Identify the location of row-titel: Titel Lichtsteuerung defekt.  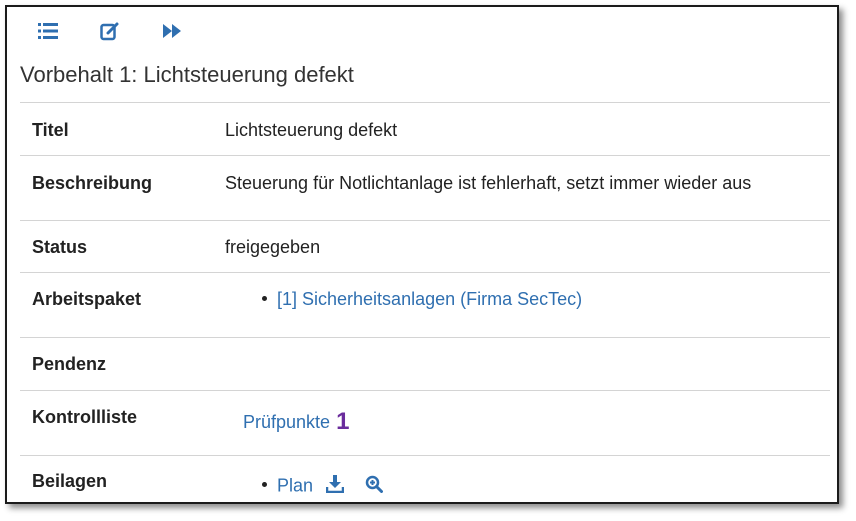
(425, 128).